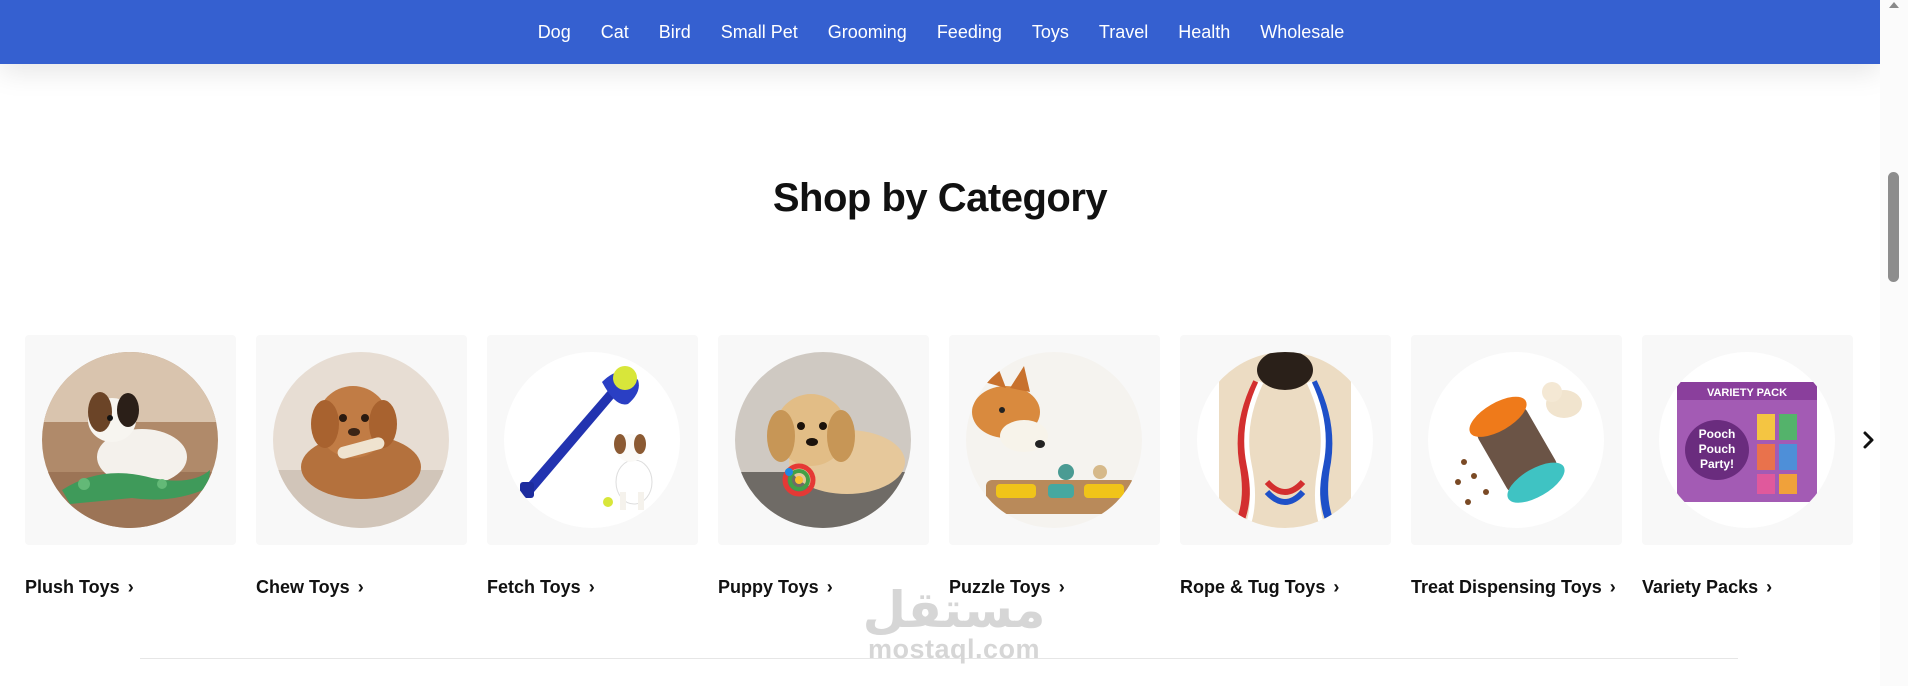 The image size is (1908, 686). What do you see at coordinates (1894, 5) in the screenshot?
I see `scroll-up-arrow` at bounding box center [1894, 5].